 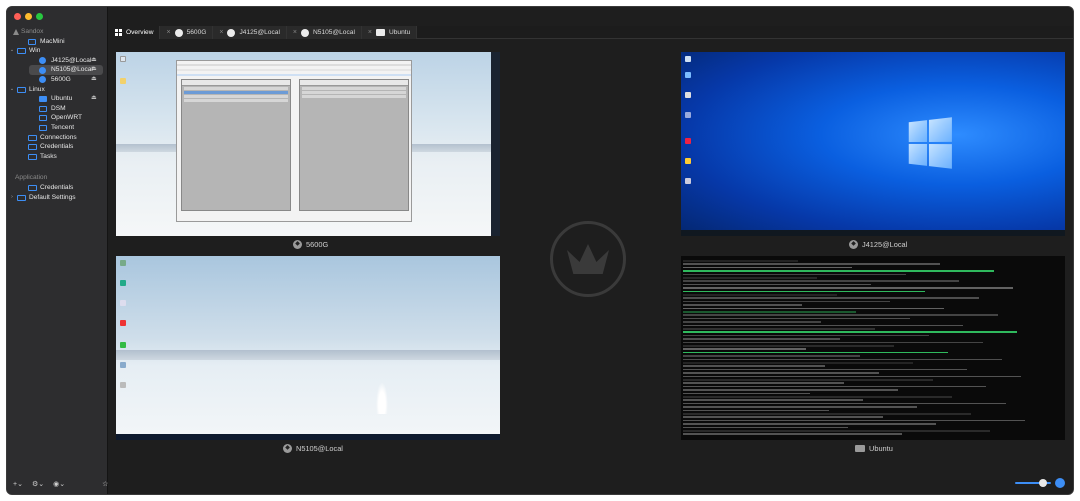 I want to click on tab-ubuntu: × Ubuntu, so click(x=389, y=32).